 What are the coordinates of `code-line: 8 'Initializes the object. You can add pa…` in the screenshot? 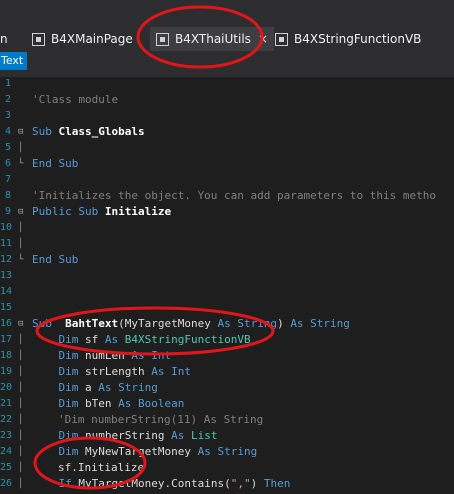 It's located at (227, 196).